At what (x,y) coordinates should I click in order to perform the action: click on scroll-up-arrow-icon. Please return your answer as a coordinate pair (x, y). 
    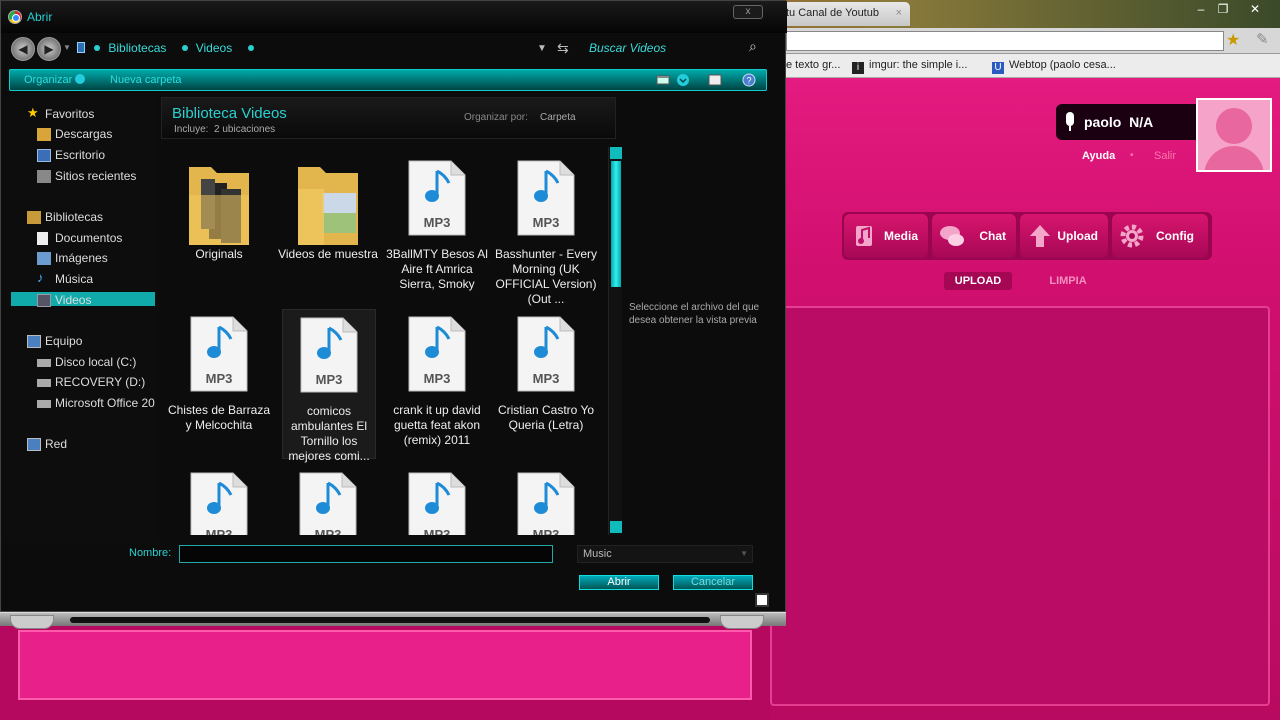
    Looking at the image, I should click on (616, 153).